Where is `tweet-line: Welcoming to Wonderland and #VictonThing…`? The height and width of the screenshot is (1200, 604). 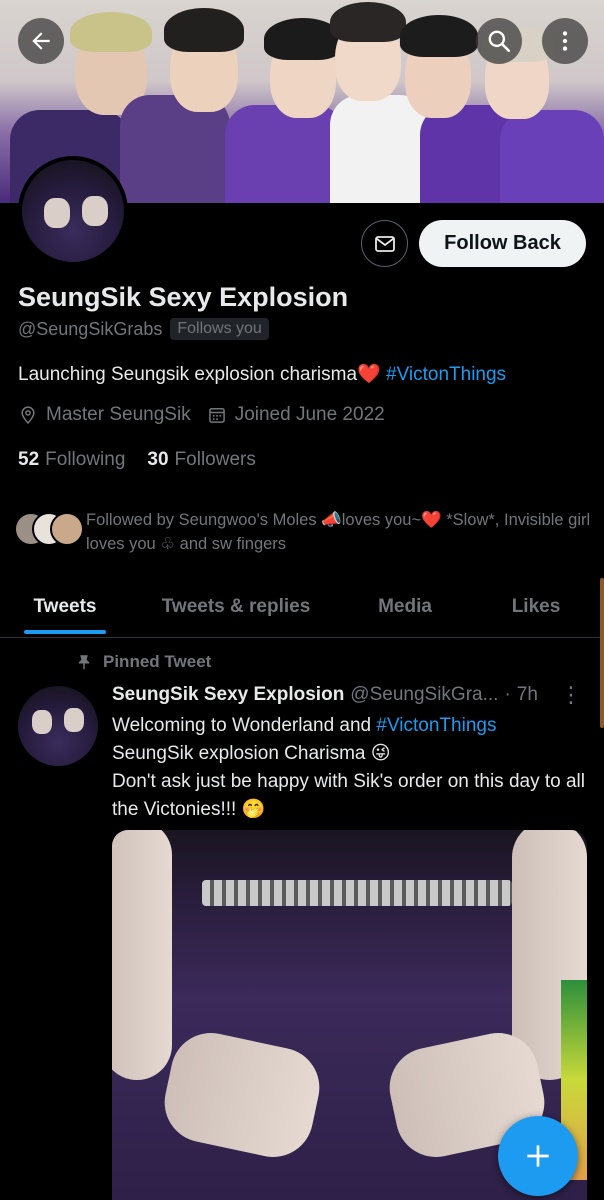
tweet-line: Welcoming to Wonderland and #VictonThing… is located at coordinates (352, 726).